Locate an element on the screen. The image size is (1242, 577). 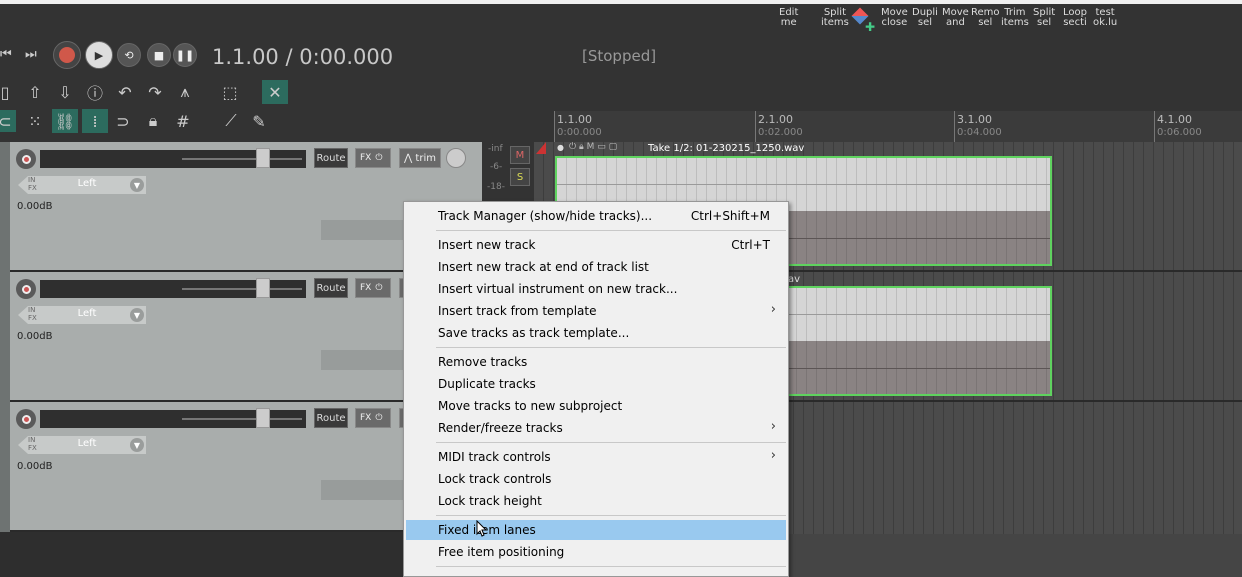
menu-item-fixed-item-lanes: Fixed item lanes is located at coordinates (596, 530).